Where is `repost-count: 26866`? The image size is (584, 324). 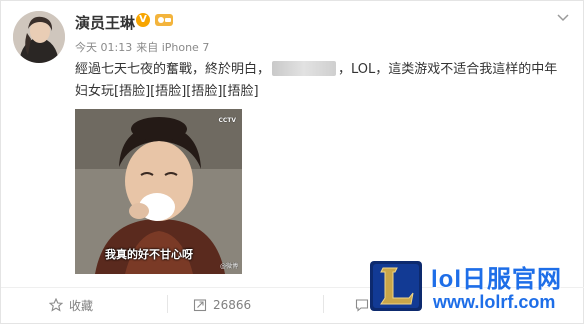
repost-count: 26866 is located at coordinates (232, 305).